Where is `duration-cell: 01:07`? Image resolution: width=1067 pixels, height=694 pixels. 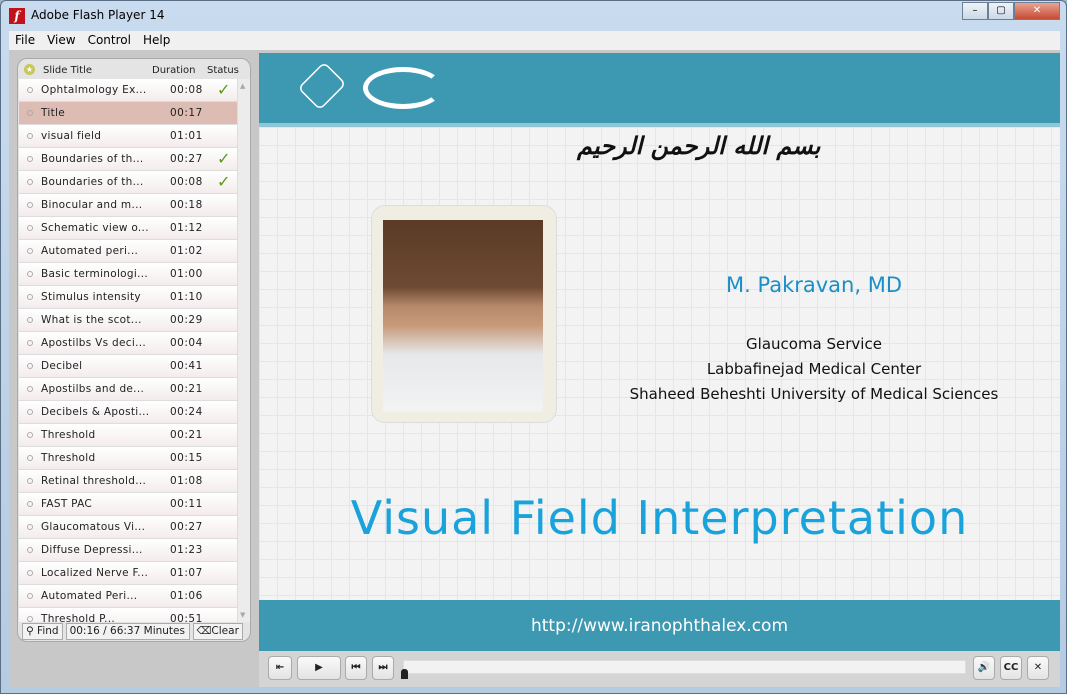 duration-cell: 01:07 is located at coordinates (186, 573).